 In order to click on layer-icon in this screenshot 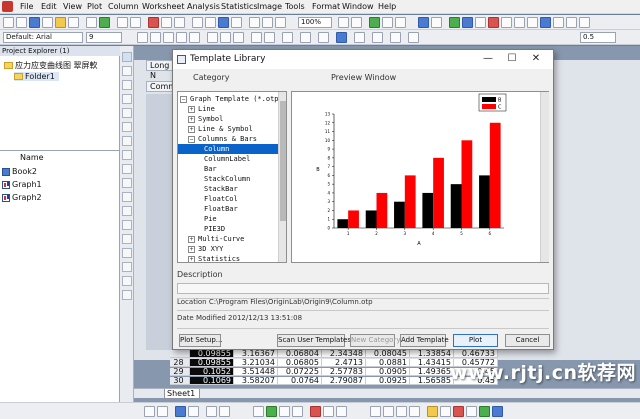, I will do `click(374, 22)`.